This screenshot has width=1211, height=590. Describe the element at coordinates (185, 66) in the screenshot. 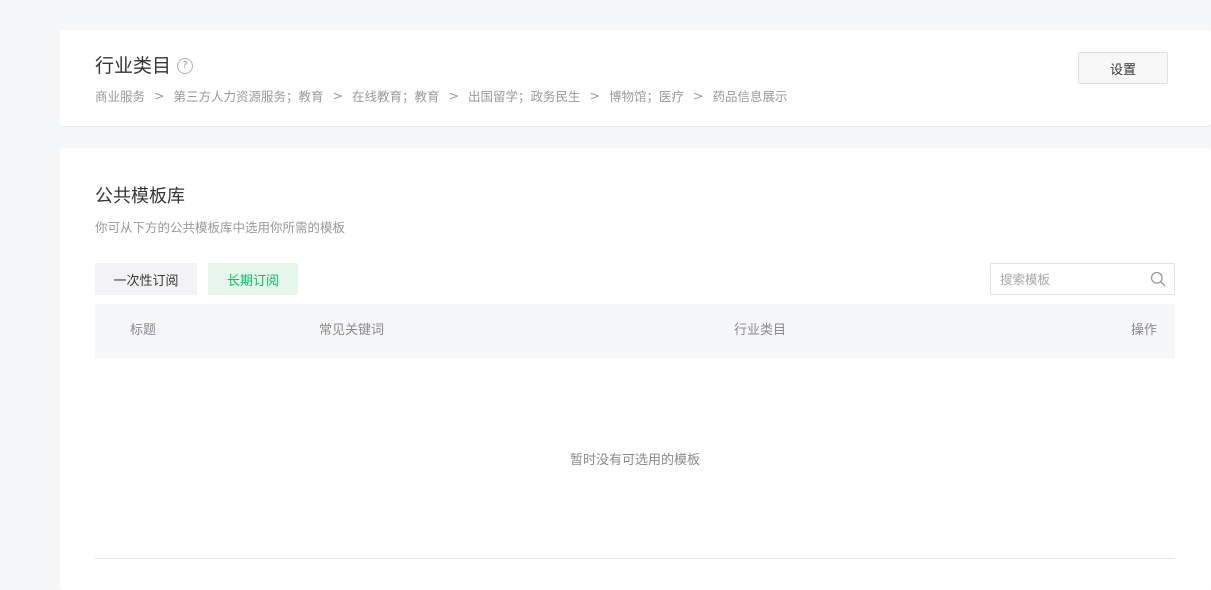

I see `question-circle-icon: ?` at that location.